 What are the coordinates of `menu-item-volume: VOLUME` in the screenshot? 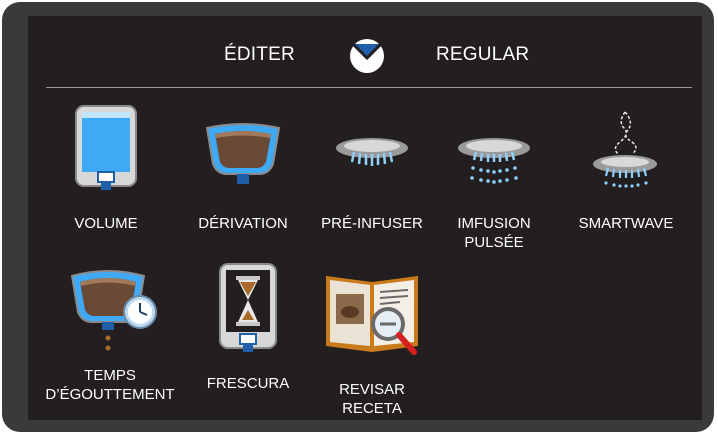 It's located at (106, 172).